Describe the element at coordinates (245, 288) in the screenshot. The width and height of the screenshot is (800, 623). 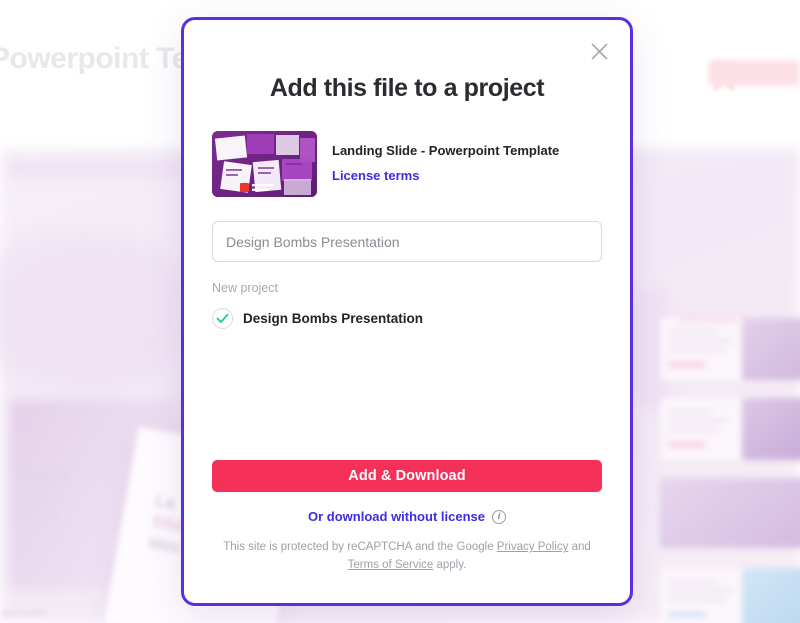
I see `new-project-label: New project` at that location.